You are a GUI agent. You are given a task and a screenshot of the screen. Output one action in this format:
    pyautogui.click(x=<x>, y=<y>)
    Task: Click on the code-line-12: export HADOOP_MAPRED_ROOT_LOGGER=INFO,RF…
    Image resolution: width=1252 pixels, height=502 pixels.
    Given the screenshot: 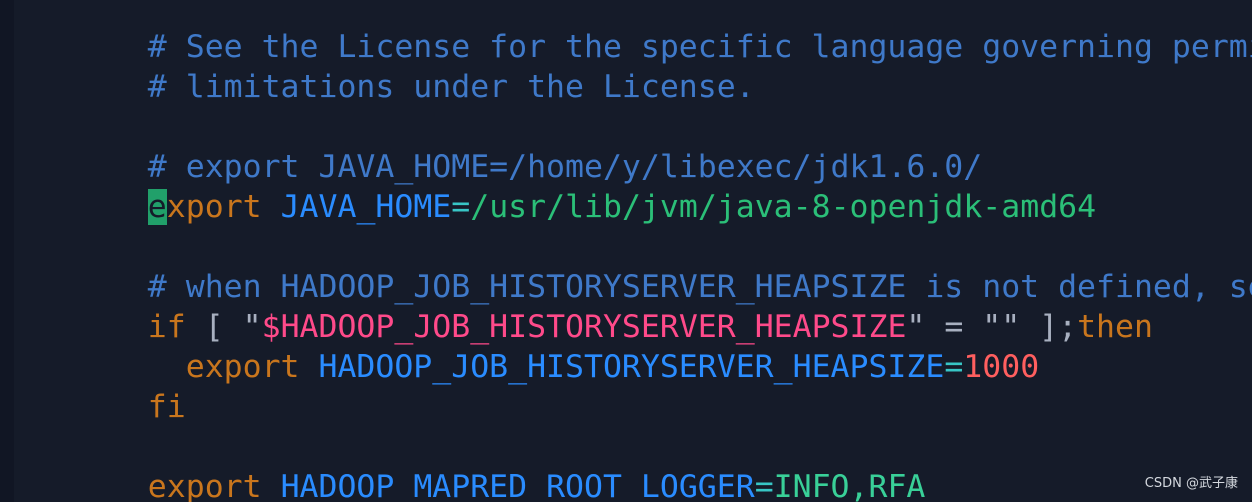 What is the action you would take?
    pyautogui.click(x=643, y=464)
    